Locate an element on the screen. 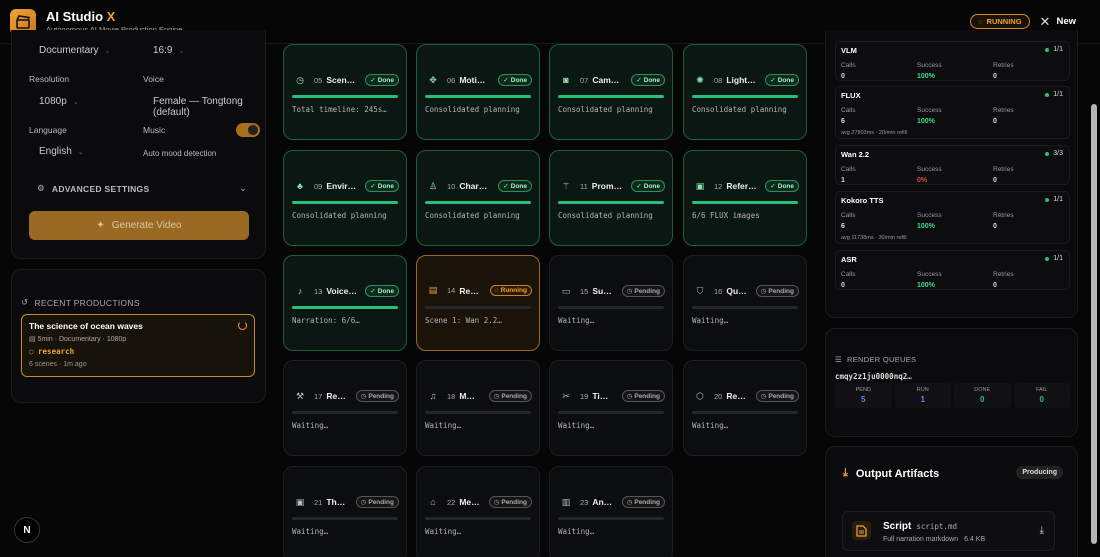 The width and height of the screenshot is (1100, 557). music-icon: ♫ is located at coordinates (433, 396).